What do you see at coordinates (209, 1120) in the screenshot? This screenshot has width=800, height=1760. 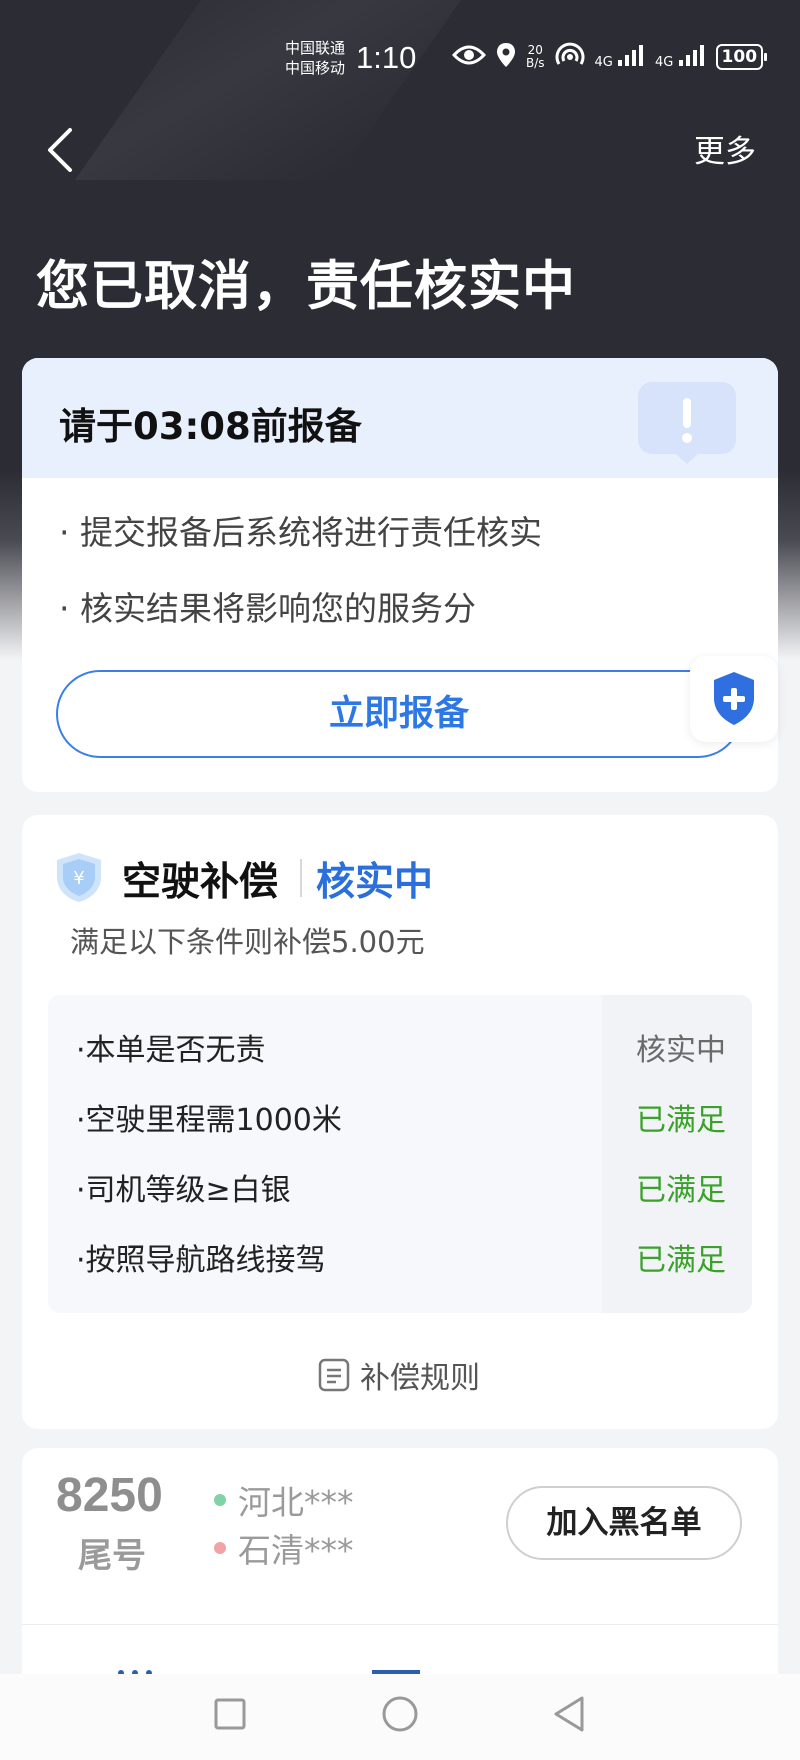 I see `condition-label: ·空驶里程需1000米` at bounding box center [209, 1120].